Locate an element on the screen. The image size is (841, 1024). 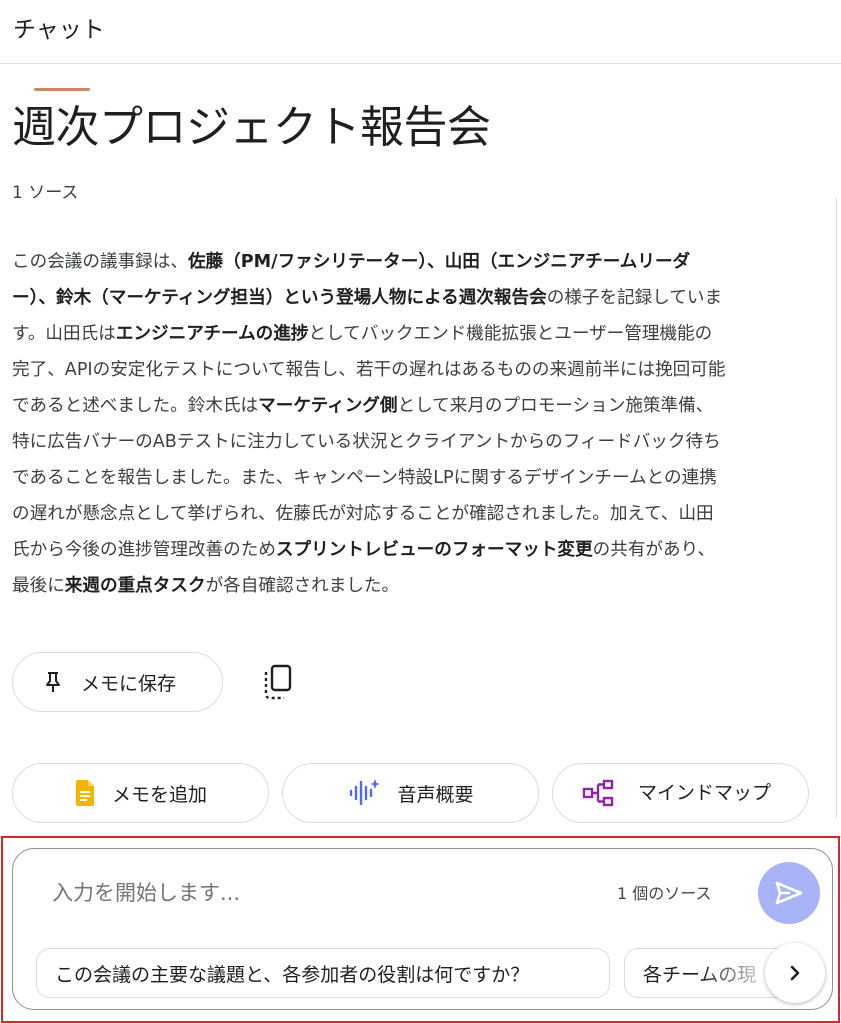
source-count: 1 ソース is located at coordinates (45, 193).